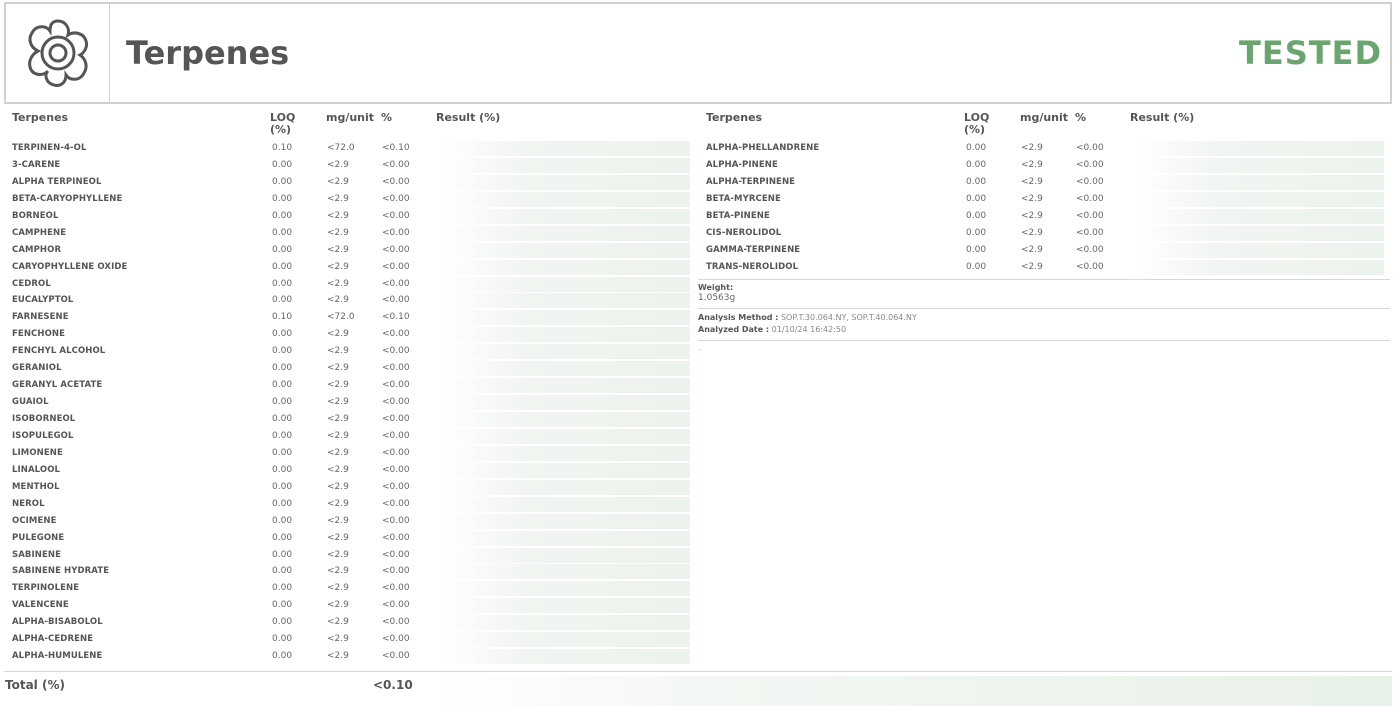  What do you see at coordinates (396, 148) in the screenshot?
I see `percent-value: <0.10` at bounding box center [396, 148].